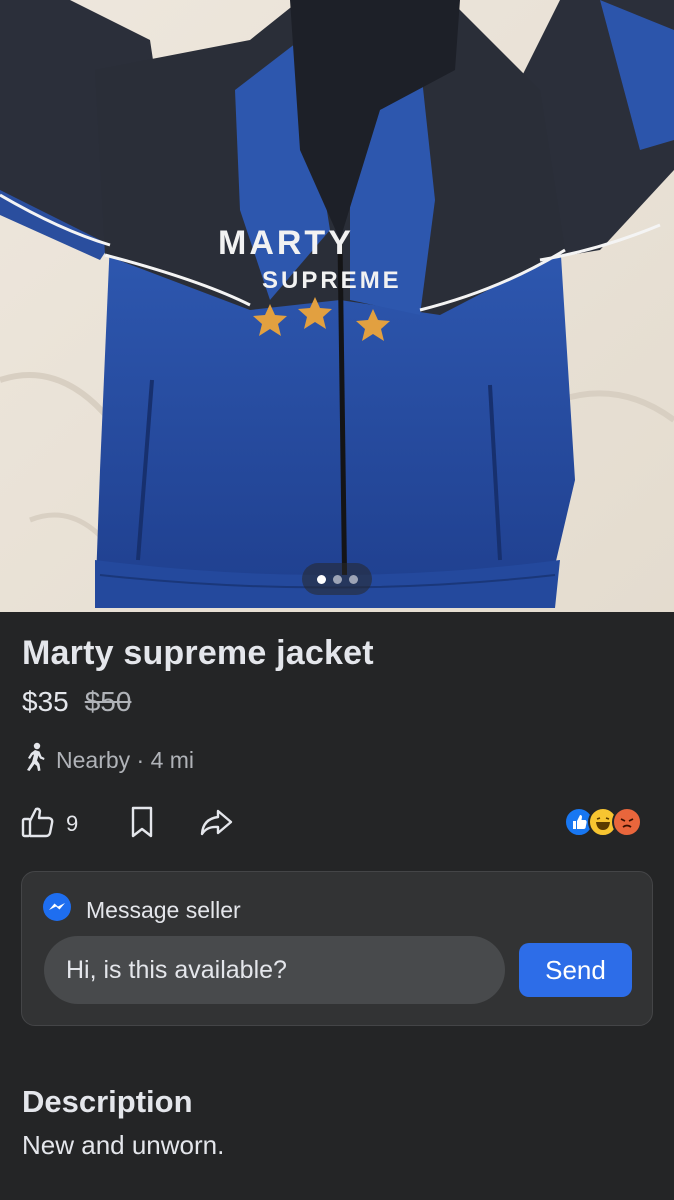 The width and height of the screenshot is (674, 1200). I want to click on like-count: 9, so click(72, 823).